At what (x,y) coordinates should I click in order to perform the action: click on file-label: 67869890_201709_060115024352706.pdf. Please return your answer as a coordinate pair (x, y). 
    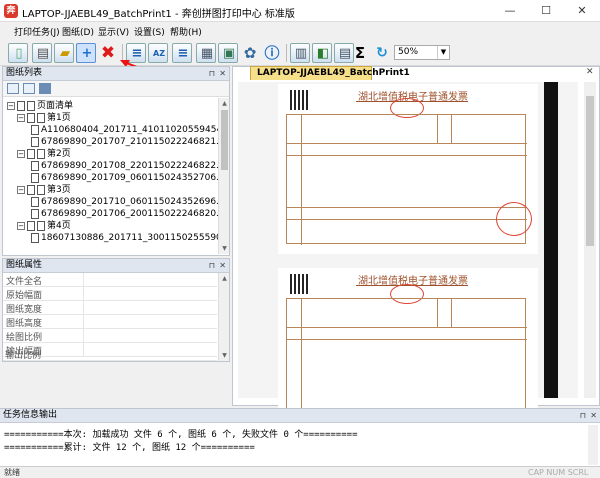
    Looking at the image, I should click on (129, 178).